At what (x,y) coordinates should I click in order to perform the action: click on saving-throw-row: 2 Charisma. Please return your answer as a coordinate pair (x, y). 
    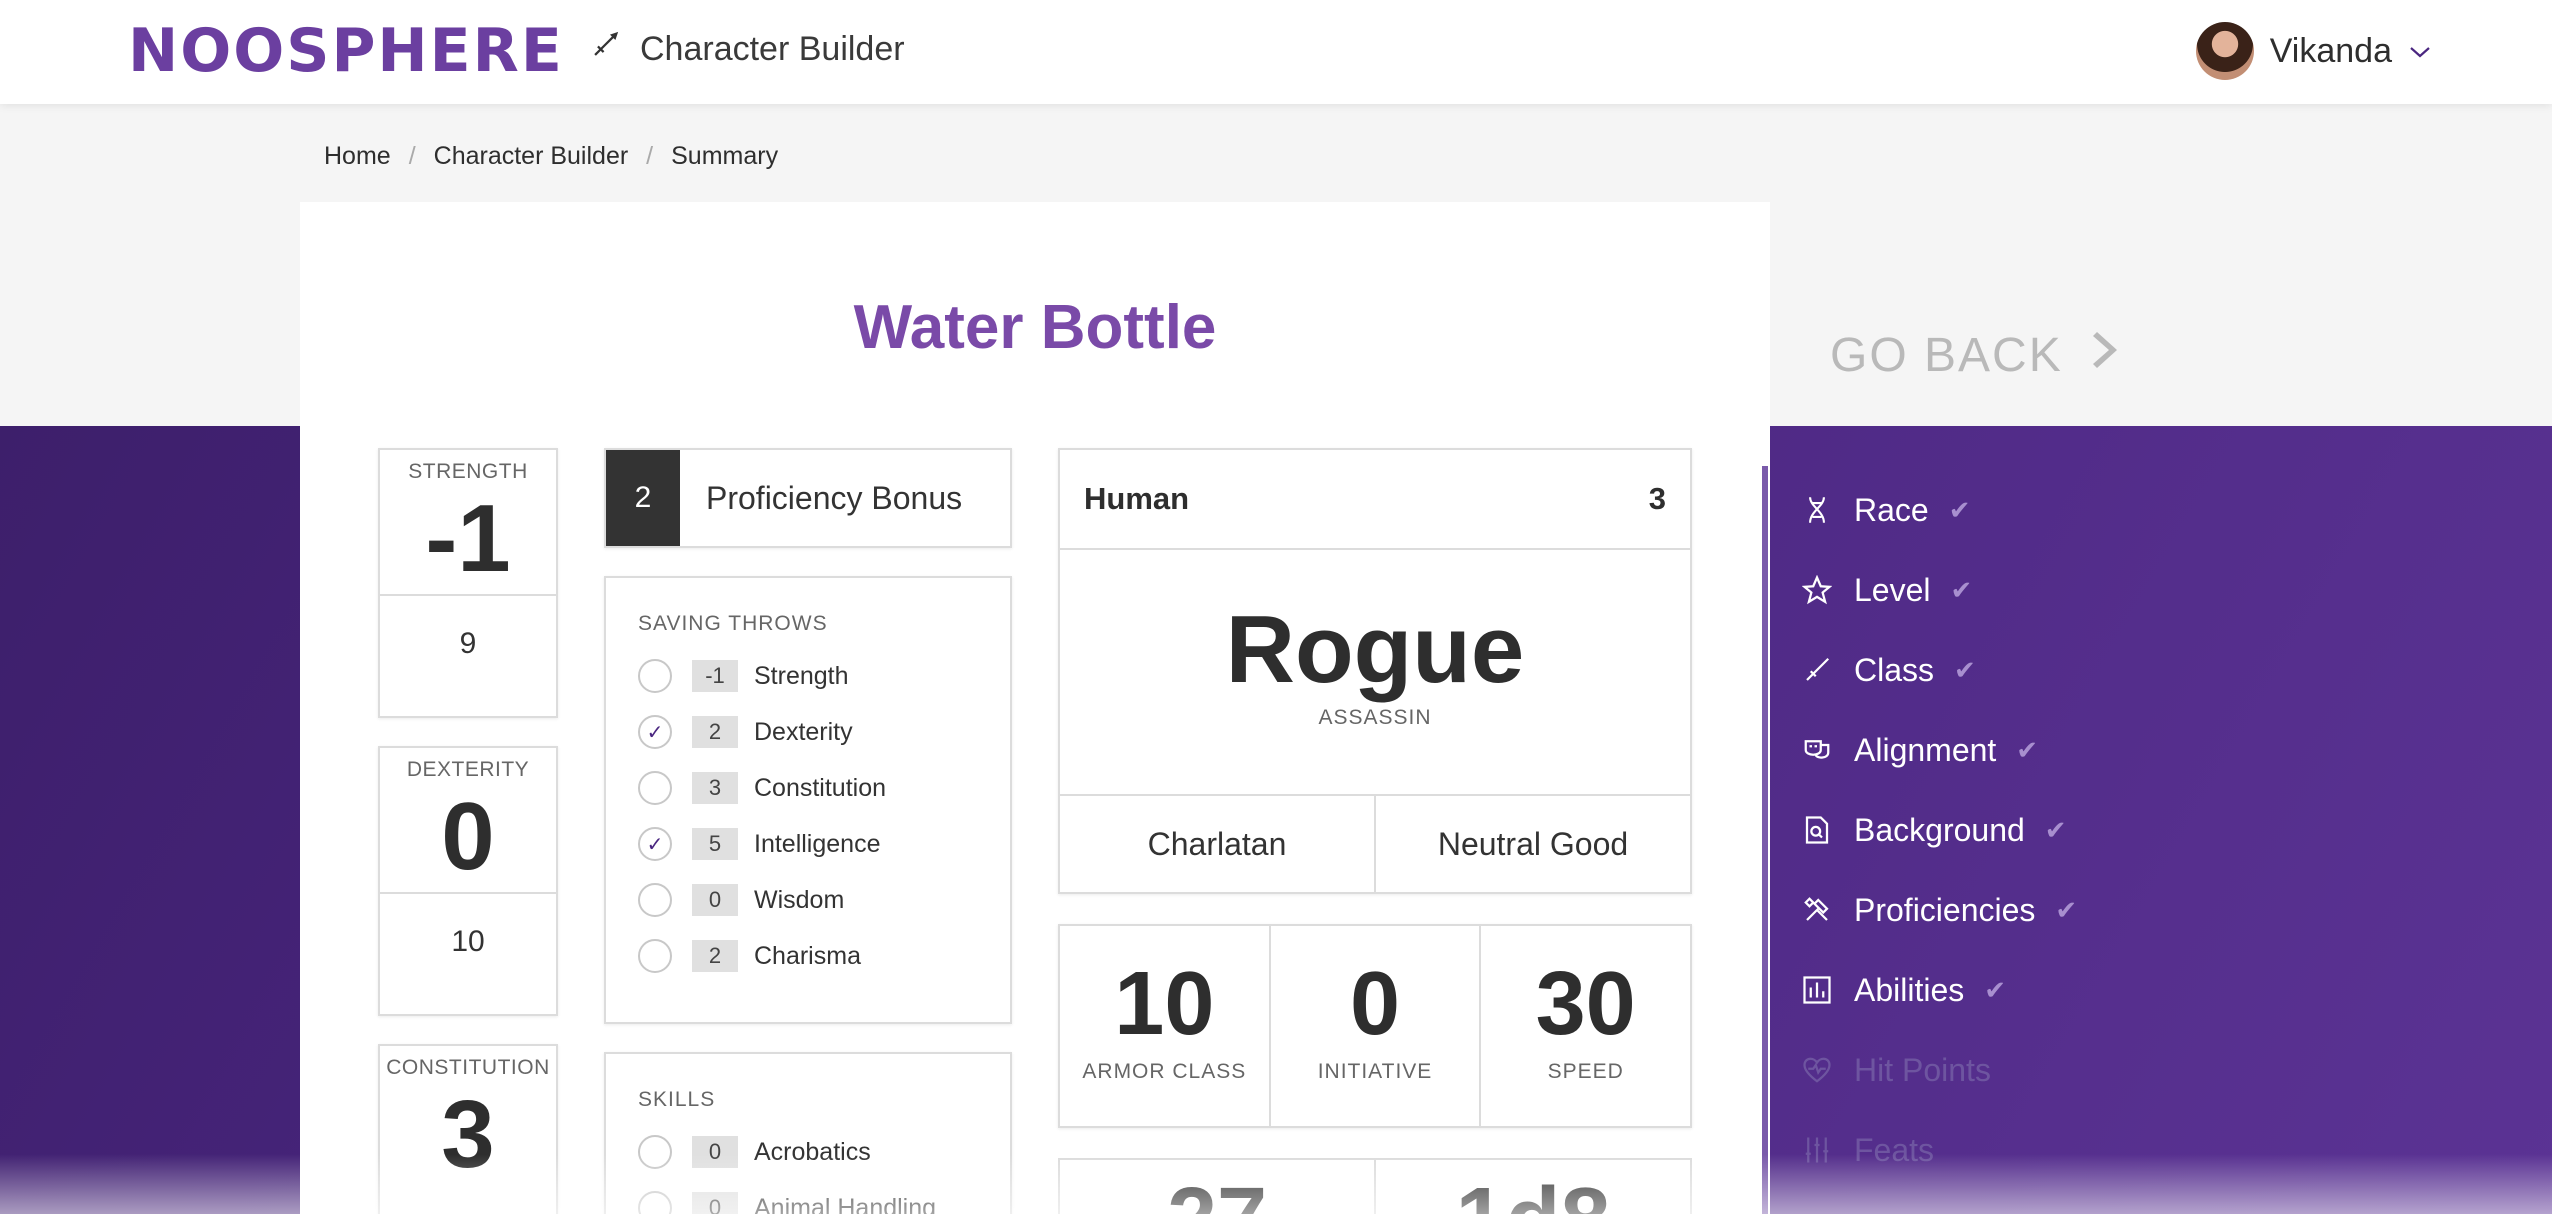
    Looking at the image, I should click on (808, 956).